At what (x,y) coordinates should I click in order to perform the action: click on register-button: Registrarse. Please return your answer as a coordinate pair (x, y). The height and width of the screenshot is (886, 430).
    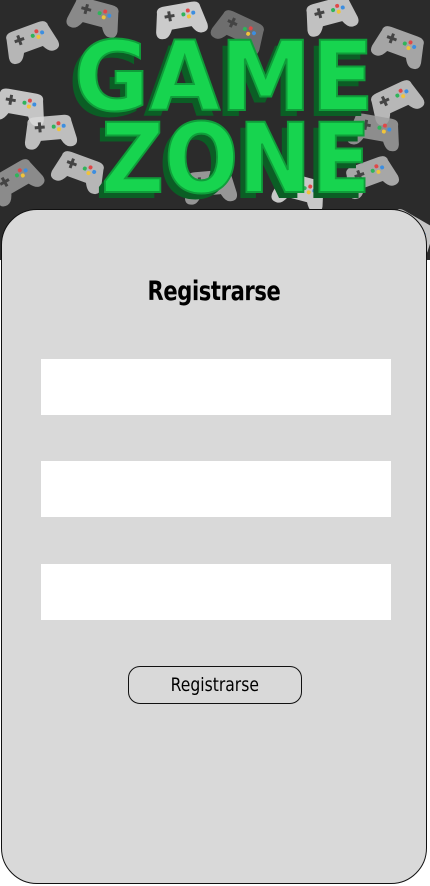
    Looking at the image, I should click on (215, 685).